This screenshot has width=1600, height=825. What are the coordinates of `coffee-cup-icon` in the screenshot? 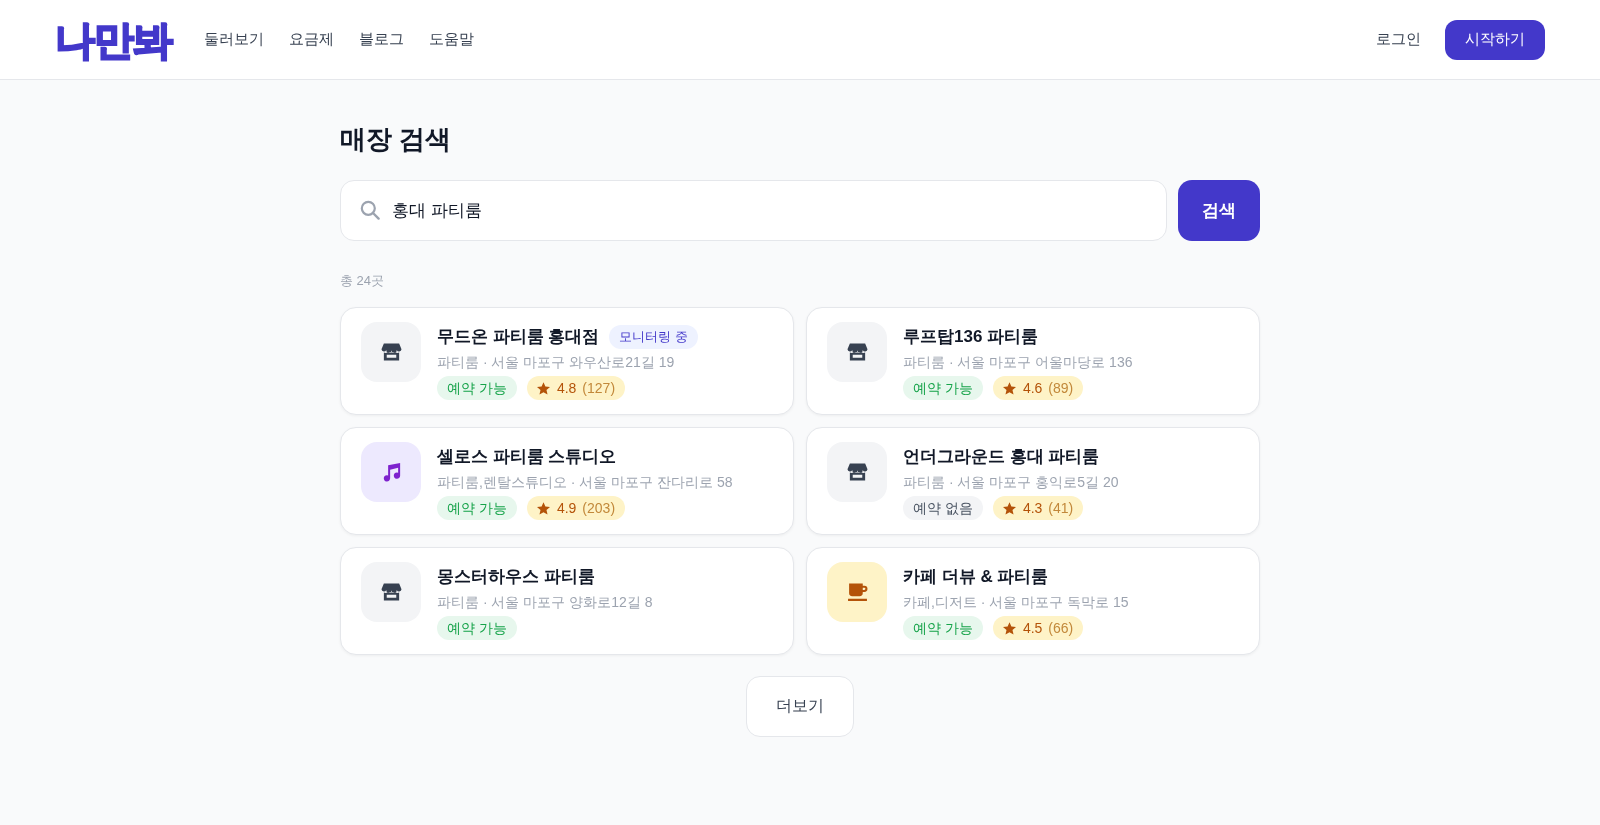 It's located at (857, 592).